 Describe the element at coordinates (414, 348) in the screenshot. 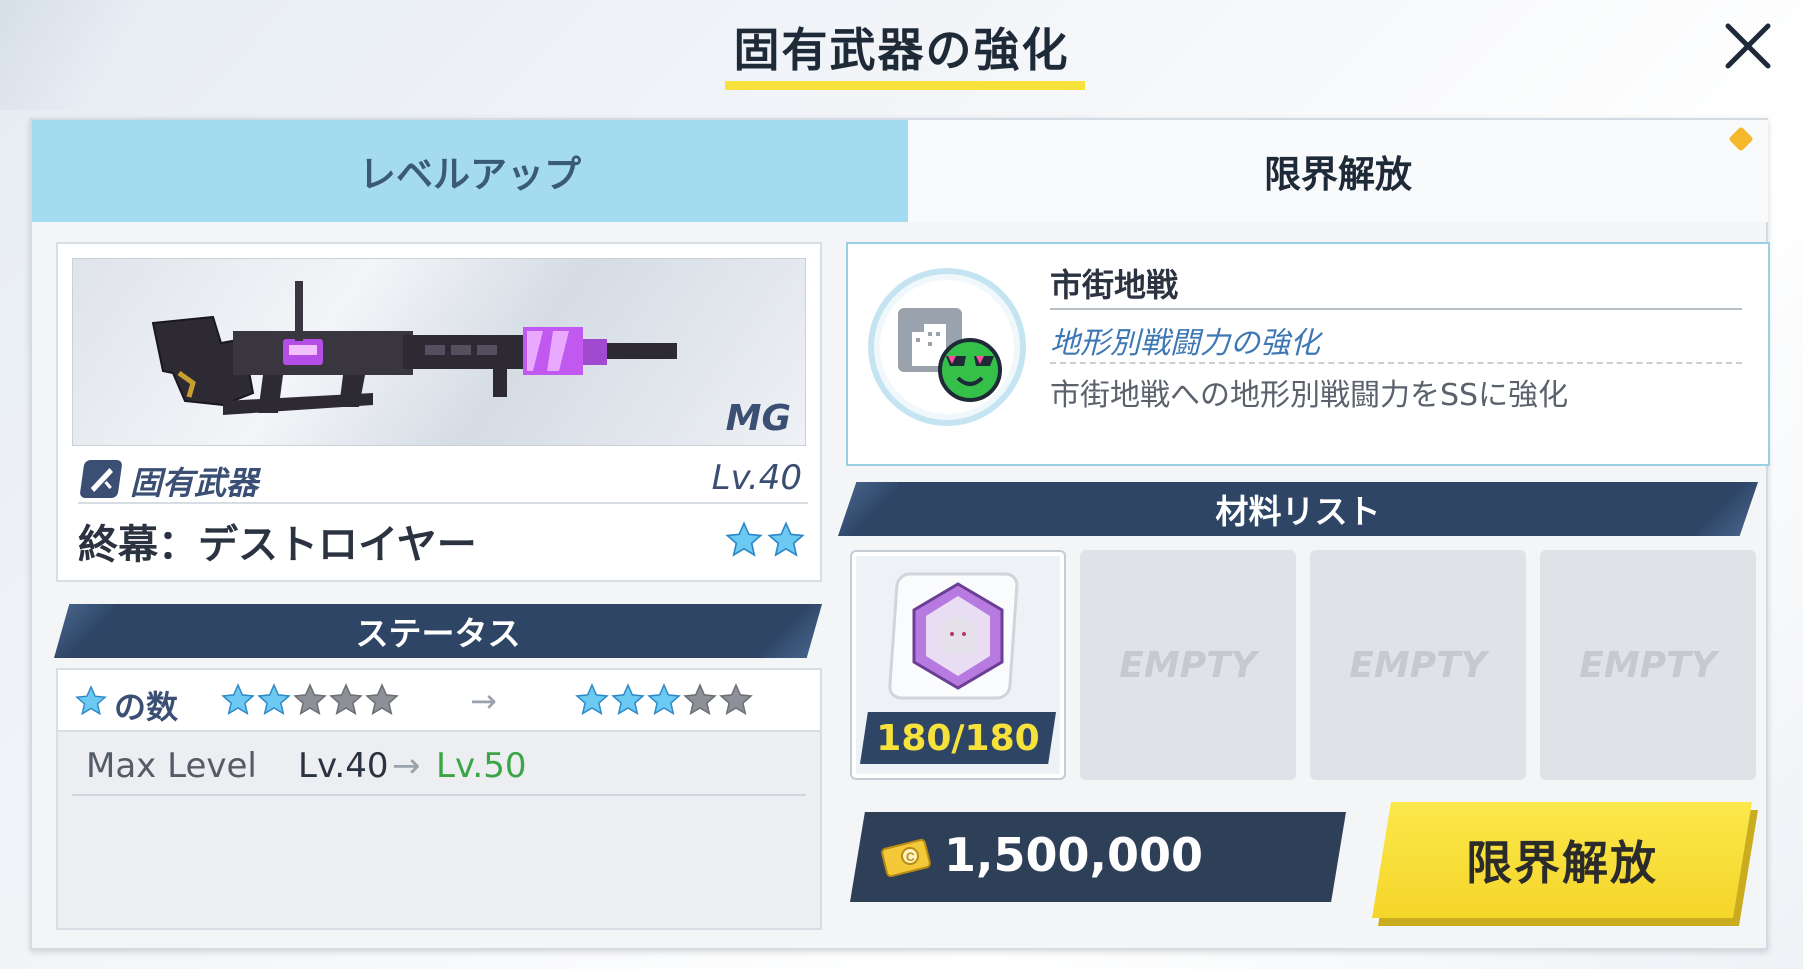

I see `machine-gun-icon` at that location.